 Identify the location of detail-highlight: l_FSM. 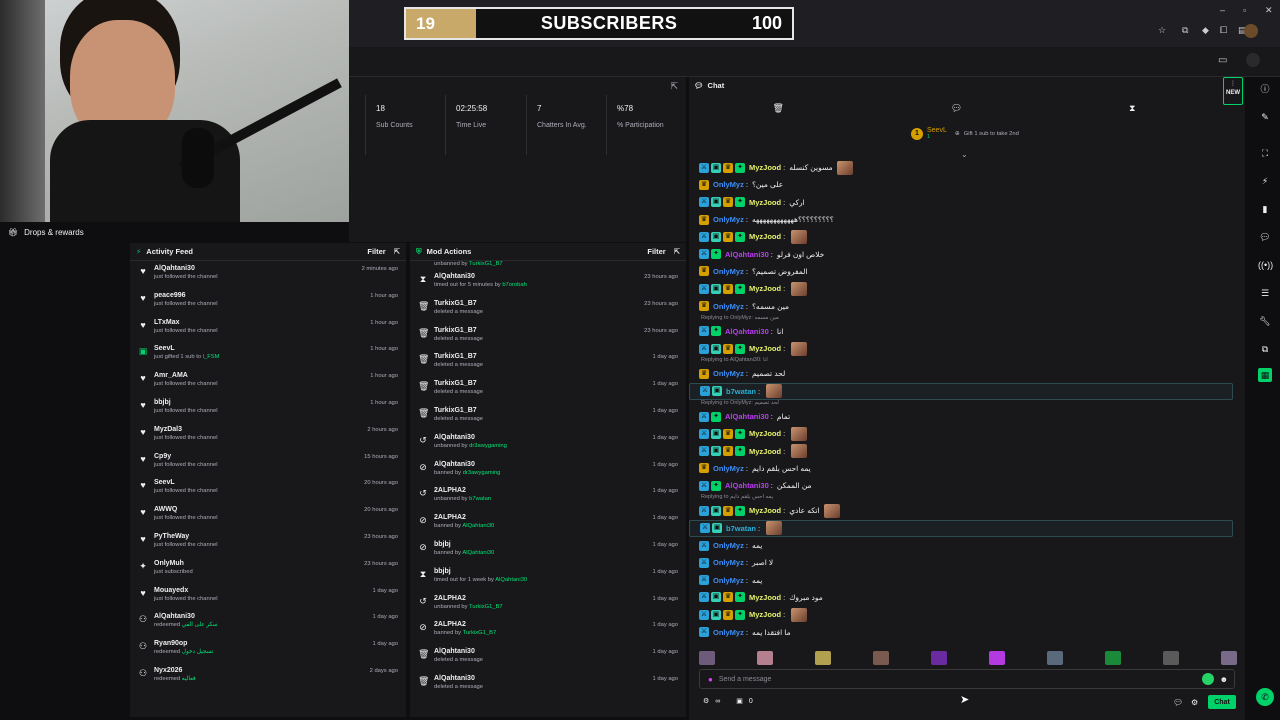
(211, 357).